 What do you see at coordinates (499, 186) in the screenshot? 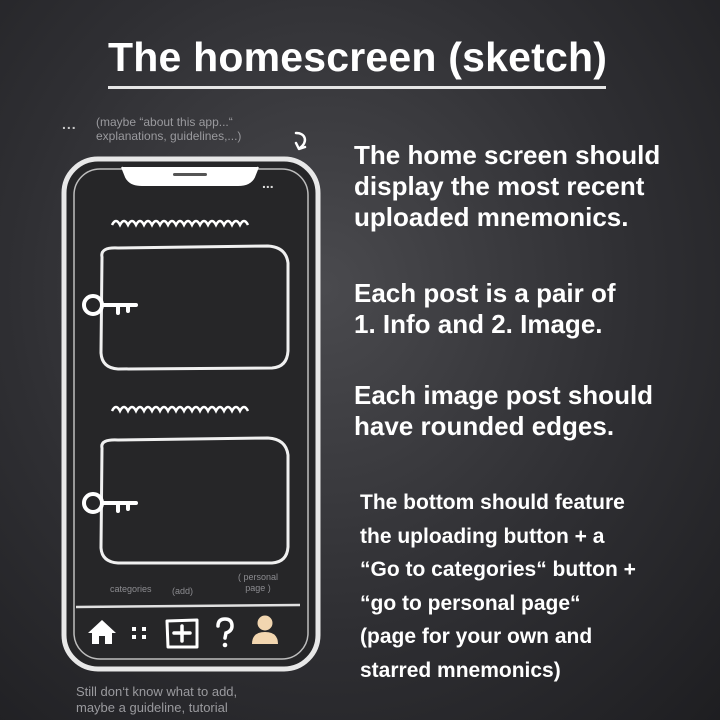
I see `description-line: display the most recent` at bounding box center [499, 186].